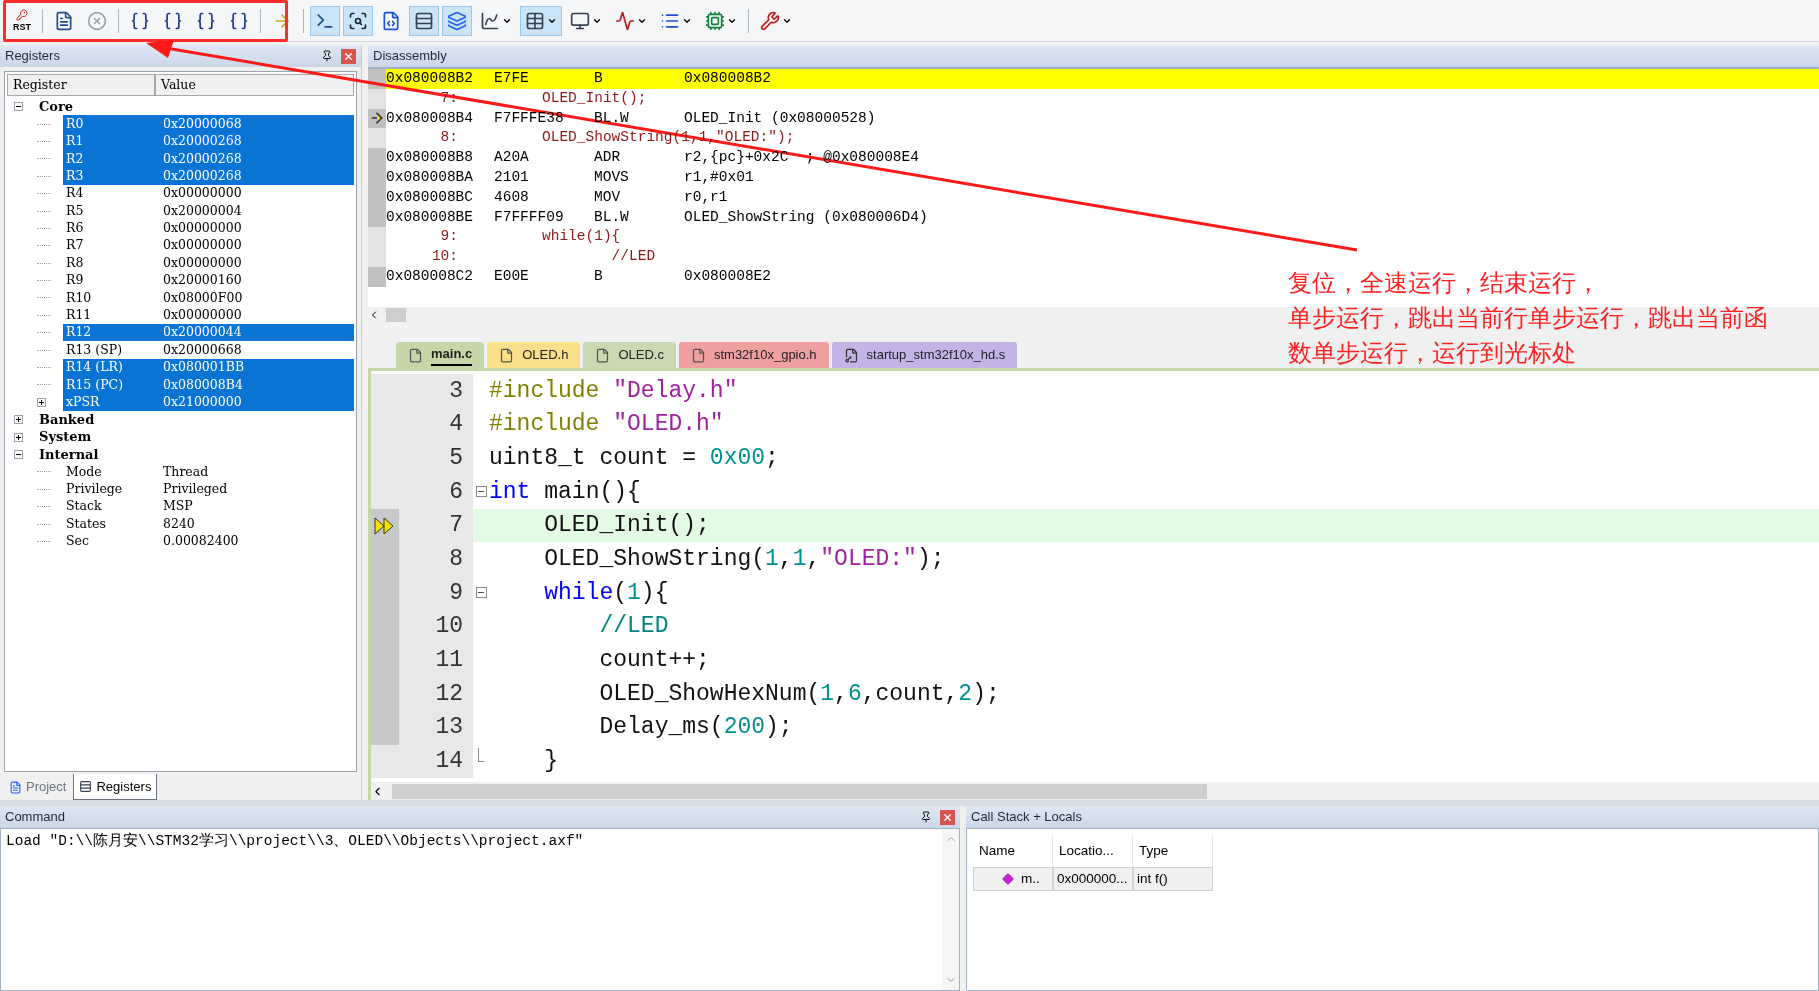 Image resolution: width=1819 pixels, height=991 pixels. What do you see at coordinates (456, 391) in the screenshot?
I see `line-number: 3` at bounding box center [456, 391].